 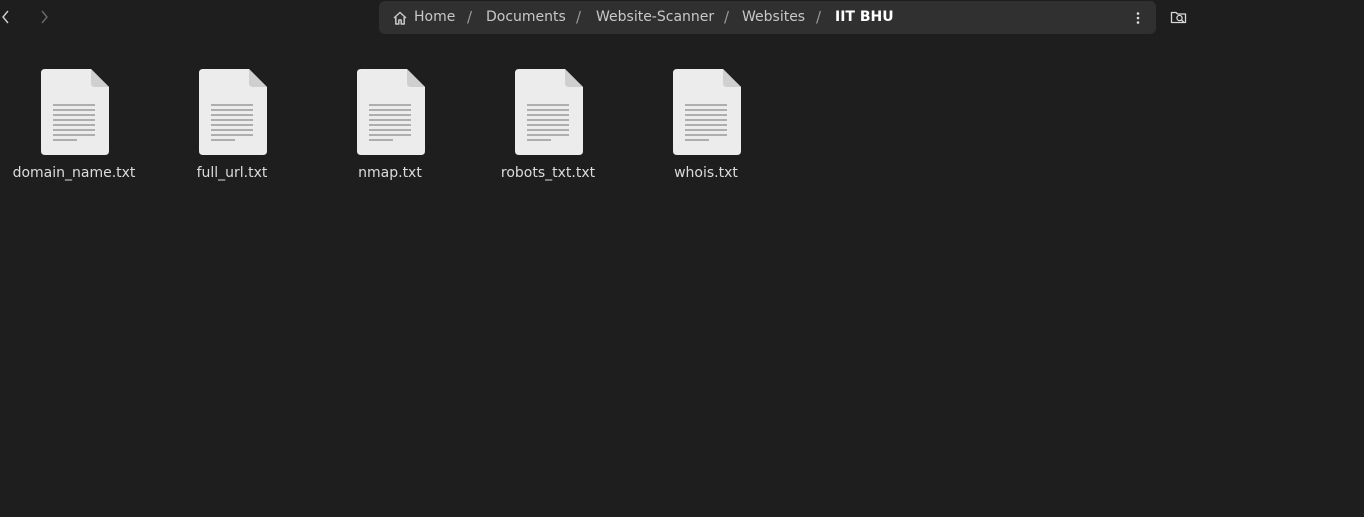 What do you see at coordinates (773, 17) in the screenshot?
I see `breadcrumb-websites: Websites` at bounding box center [773, 17].